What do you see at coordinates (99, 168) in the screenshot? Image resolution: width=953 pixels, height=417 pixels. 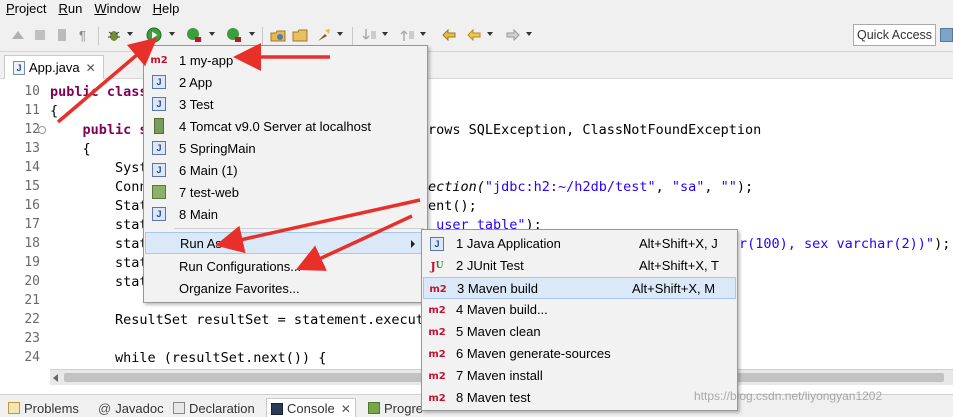 I see `code-line: Syst` at bounding box center [99, 168].